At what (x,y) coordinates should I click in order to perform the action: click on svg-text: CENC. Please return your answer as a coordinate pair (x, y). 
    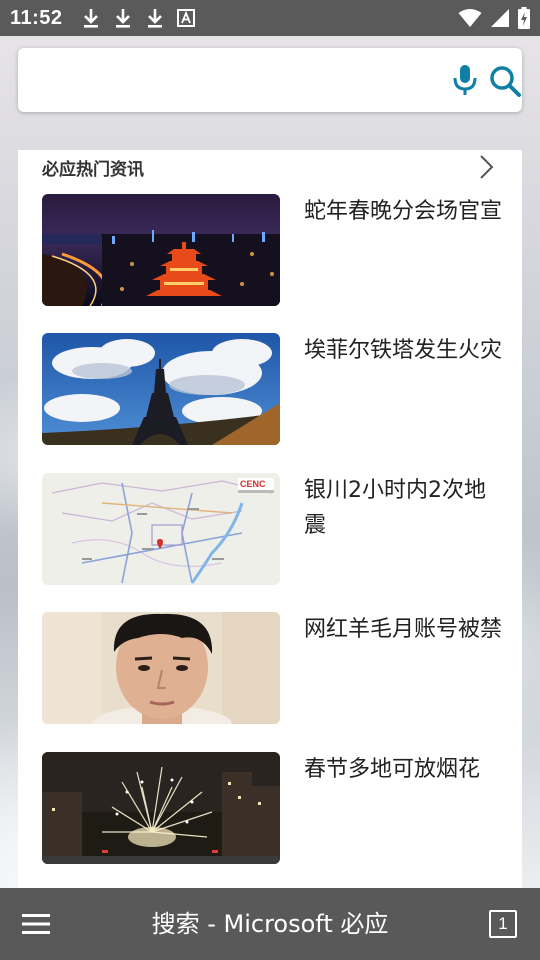
    Looking at the image, I should click on (253, 484).